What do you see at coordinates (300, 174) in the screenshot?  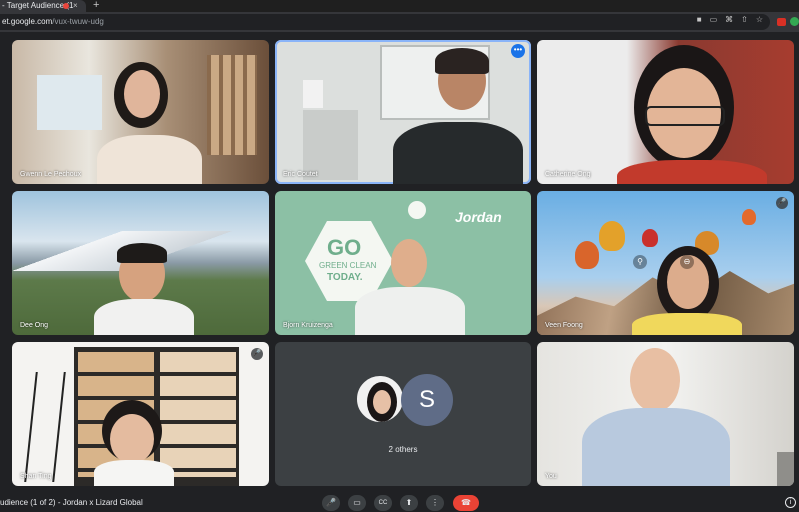 I see `participant-name: Eric Coutet` at bounding box center [300, 174].